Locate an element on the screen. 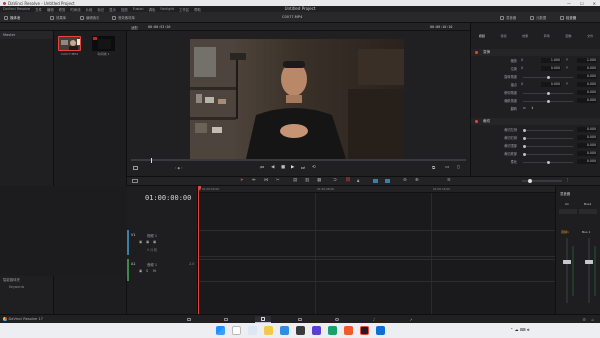 The width and height of the screenshot is (600, 338). flip-vertical-icon: ⇕ is located at coordinates (532, 108).